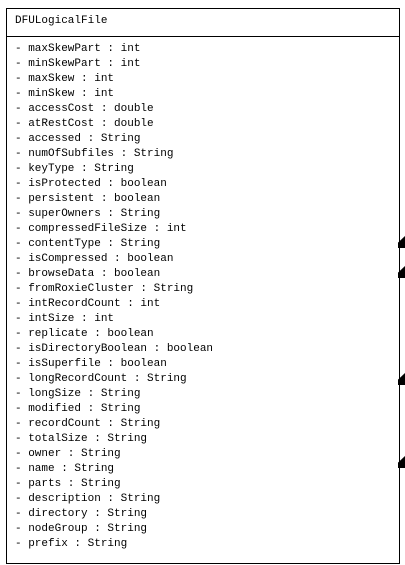 This screenshot has height=565, width=405. I want to click on attribute-row: - name : String, so click(65, 469).